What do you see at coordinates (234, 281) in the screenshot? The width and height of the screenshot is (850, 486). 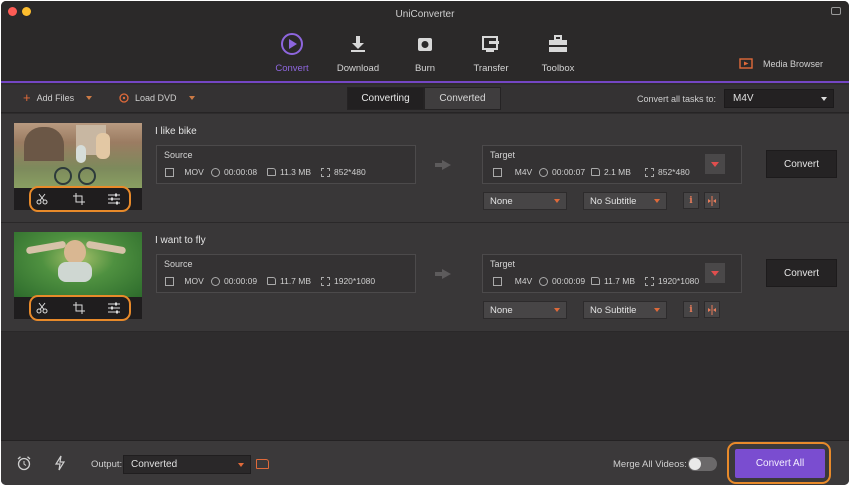 I see `source-duration: 00:00:09` at bounding box center [234, 281].